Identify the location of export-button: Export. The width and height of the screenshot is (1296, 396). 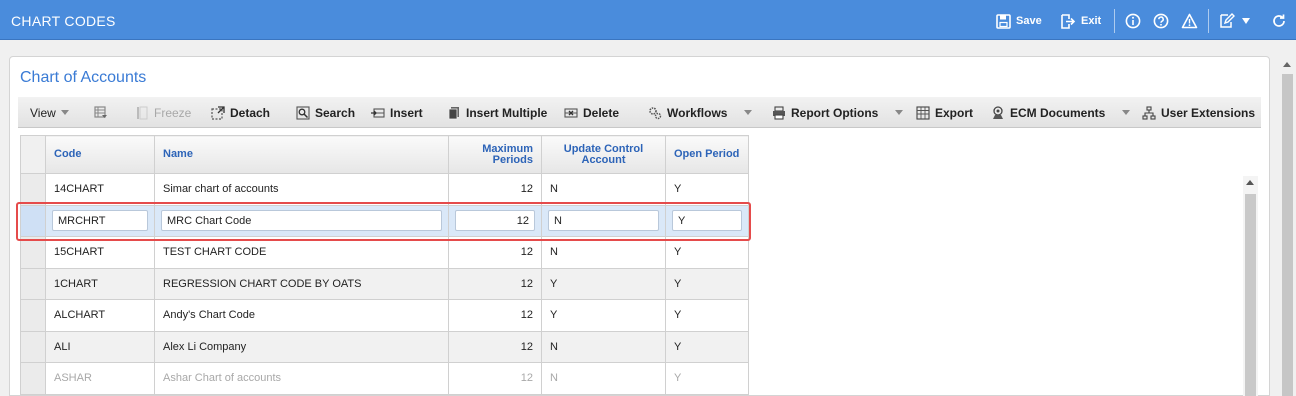
(944, 112).